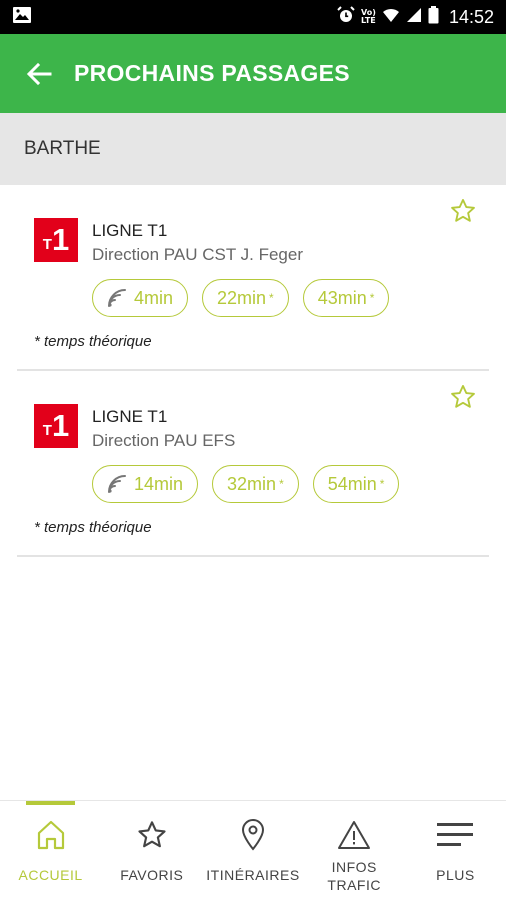  I want to click on time-chip: 54min *, so click(356, 484).